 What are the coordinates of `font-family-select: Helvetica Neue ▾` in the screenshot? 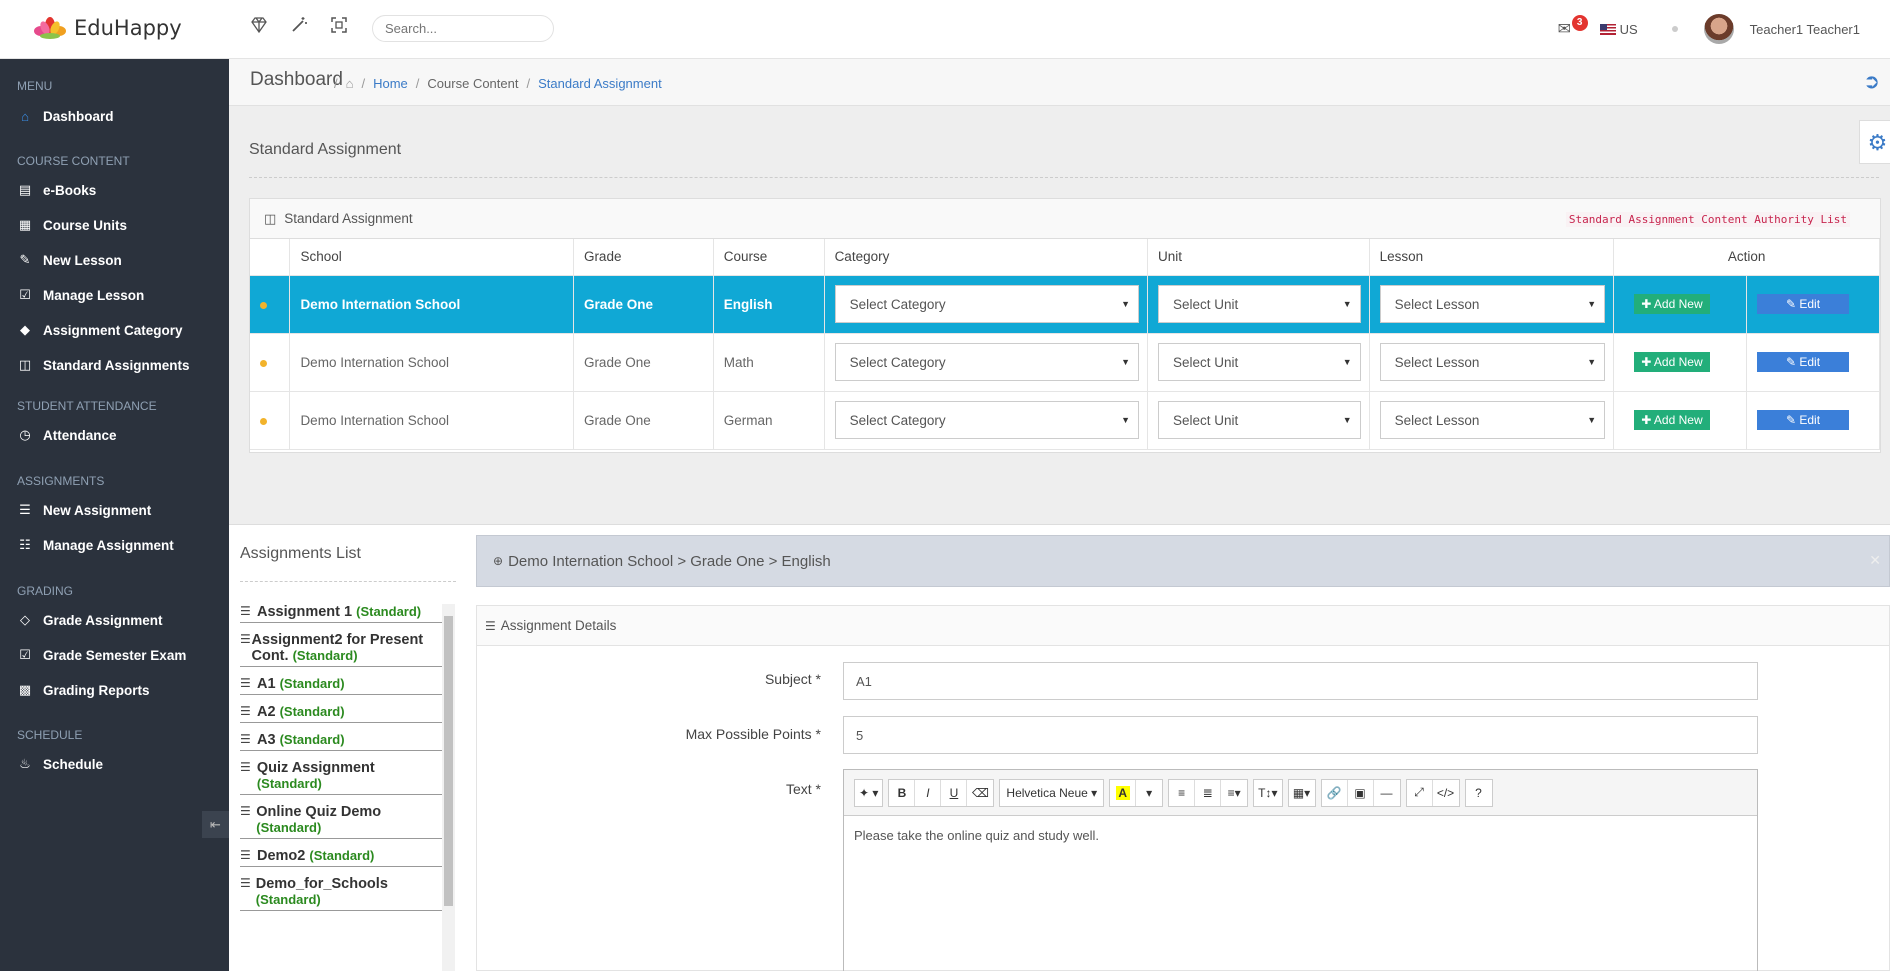 It's located at (1051, 793).